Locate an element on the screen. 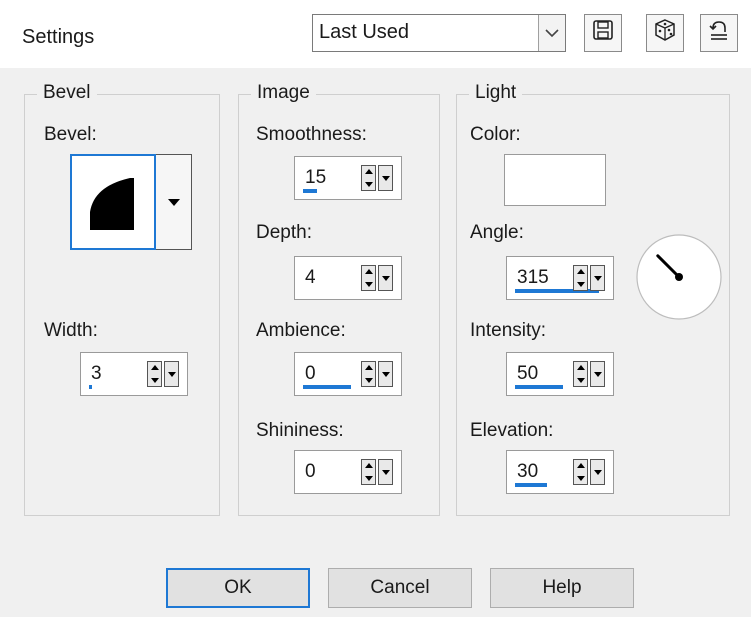 The width and height of the screenshot is (751, 617). settings-label: Settings is located at coordinates (58, 37).